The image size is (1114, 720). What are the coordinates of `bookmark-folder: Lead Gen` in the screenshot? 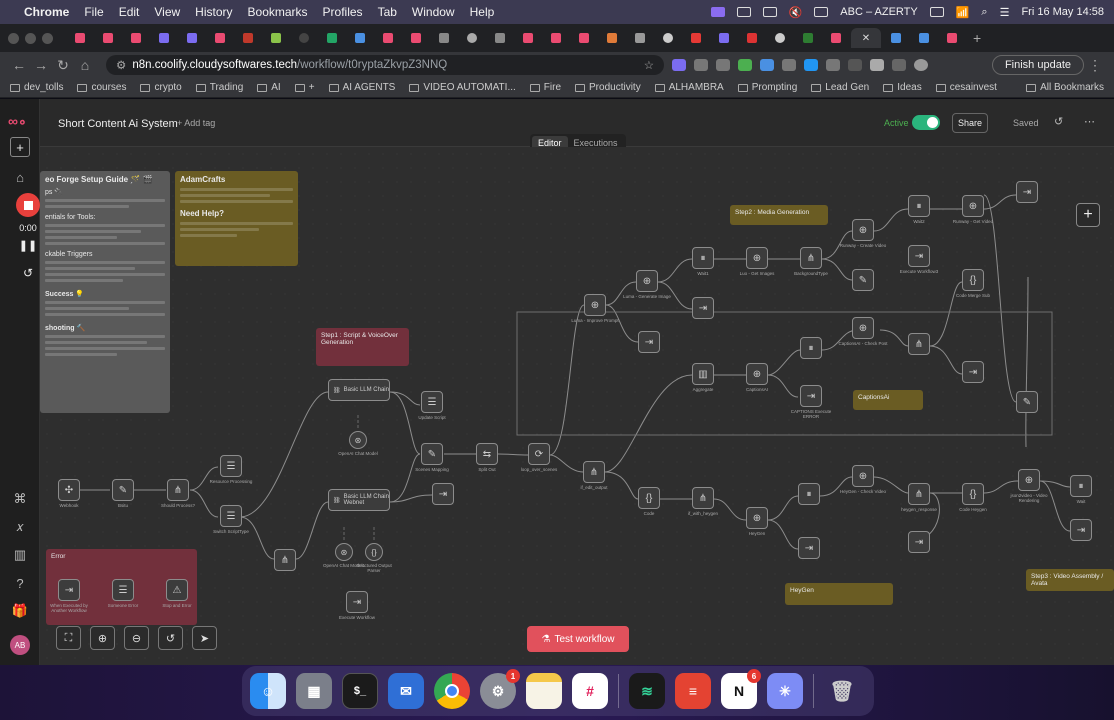 It's located at (840, 87).